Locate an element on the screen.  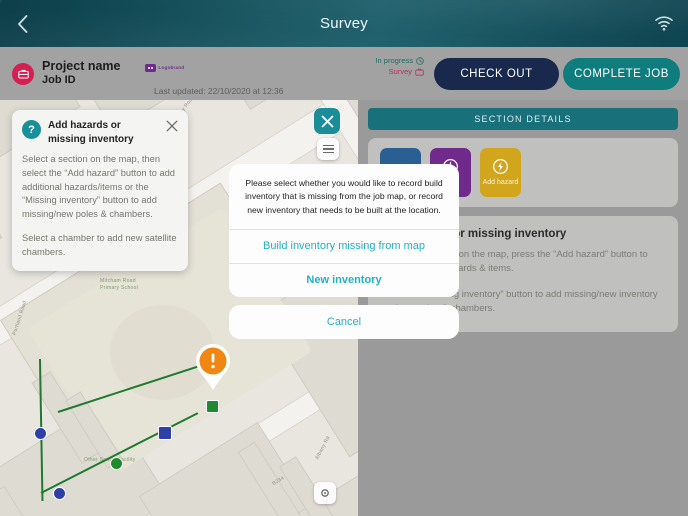
help-card-close-button is located at coordinates (172, 127).